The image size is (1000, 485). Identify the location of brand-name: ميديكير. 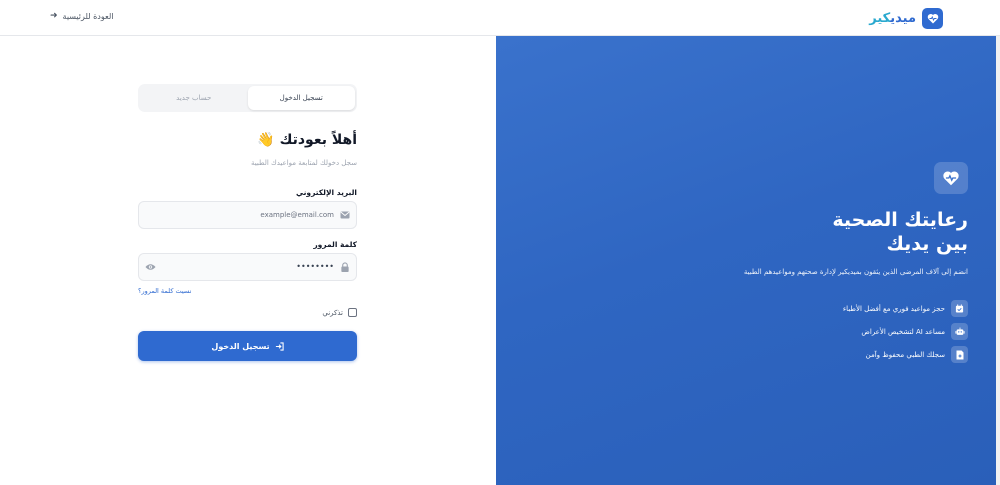
(892, 18).